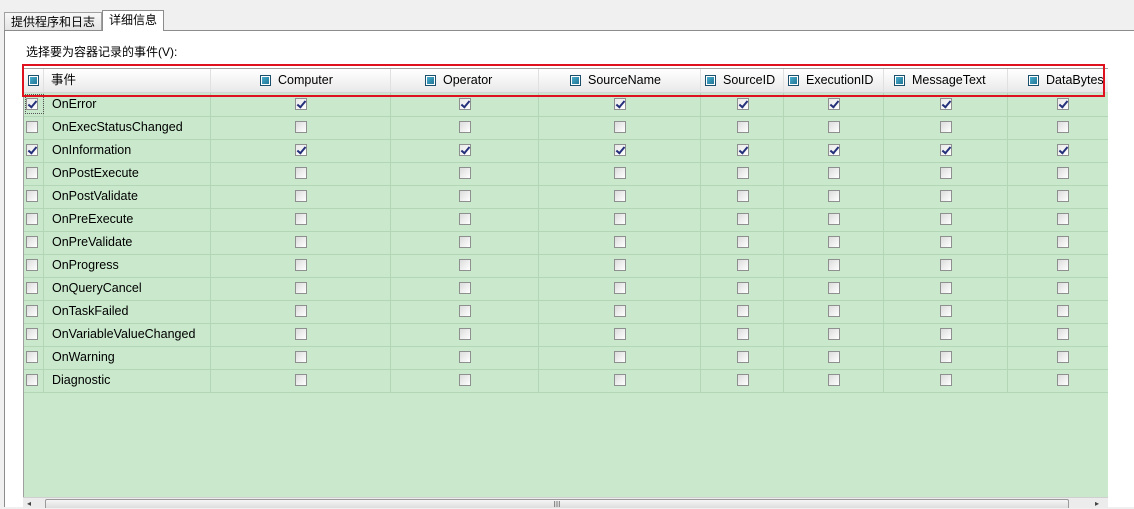 The image size is (1134, 509). Describe the element at coordinates (127, 196) in the screenshot. I see `event-name-cell: OnPostValidate` at that location.